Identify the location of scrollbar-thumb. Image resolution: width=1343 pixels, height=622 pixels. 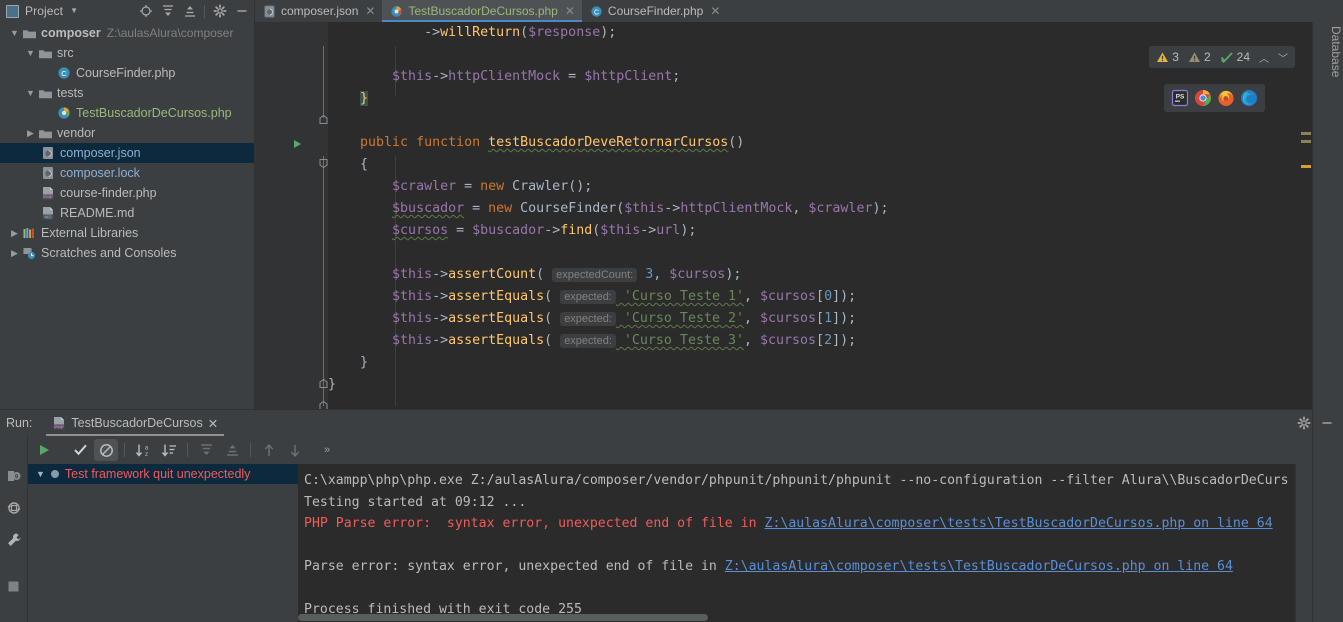
(503, 617).